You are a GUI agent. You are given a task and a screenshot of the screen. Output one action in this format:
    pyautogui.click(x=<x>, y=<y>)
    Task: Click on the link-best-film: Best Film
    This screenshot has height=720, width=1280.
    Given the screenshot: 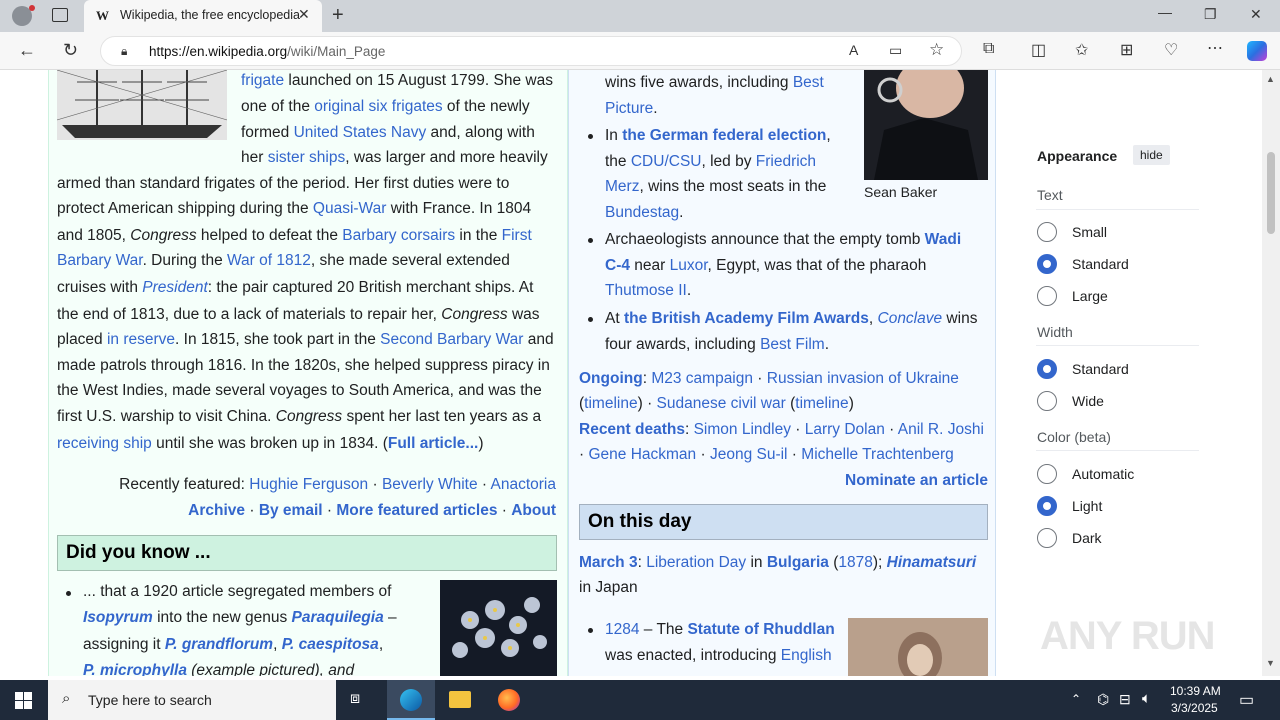 What is the action you would take?
    pyautogui.click(x=792, y=344)
    